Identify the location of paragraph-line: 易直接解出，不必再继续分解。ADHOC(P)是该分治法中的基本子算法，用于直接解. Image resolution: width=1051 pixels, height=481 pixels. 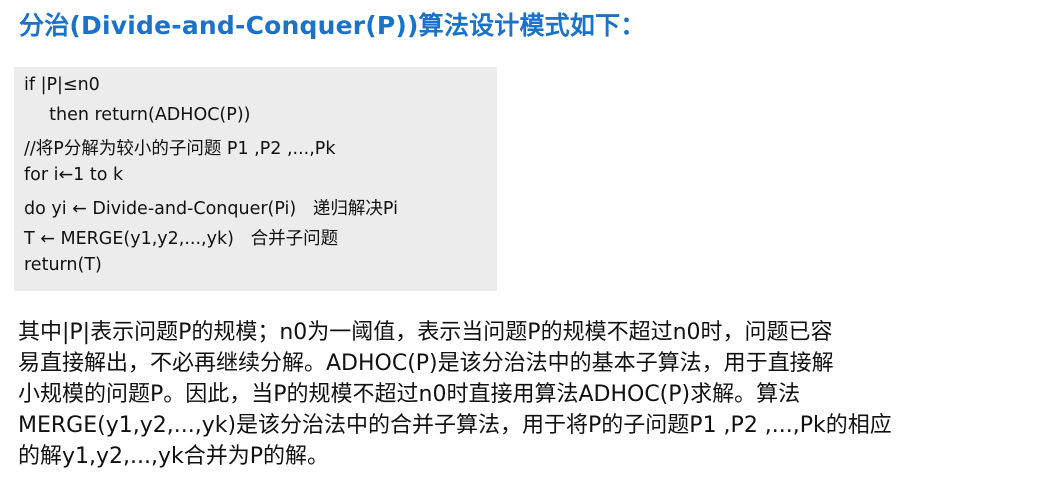
(426, 363).